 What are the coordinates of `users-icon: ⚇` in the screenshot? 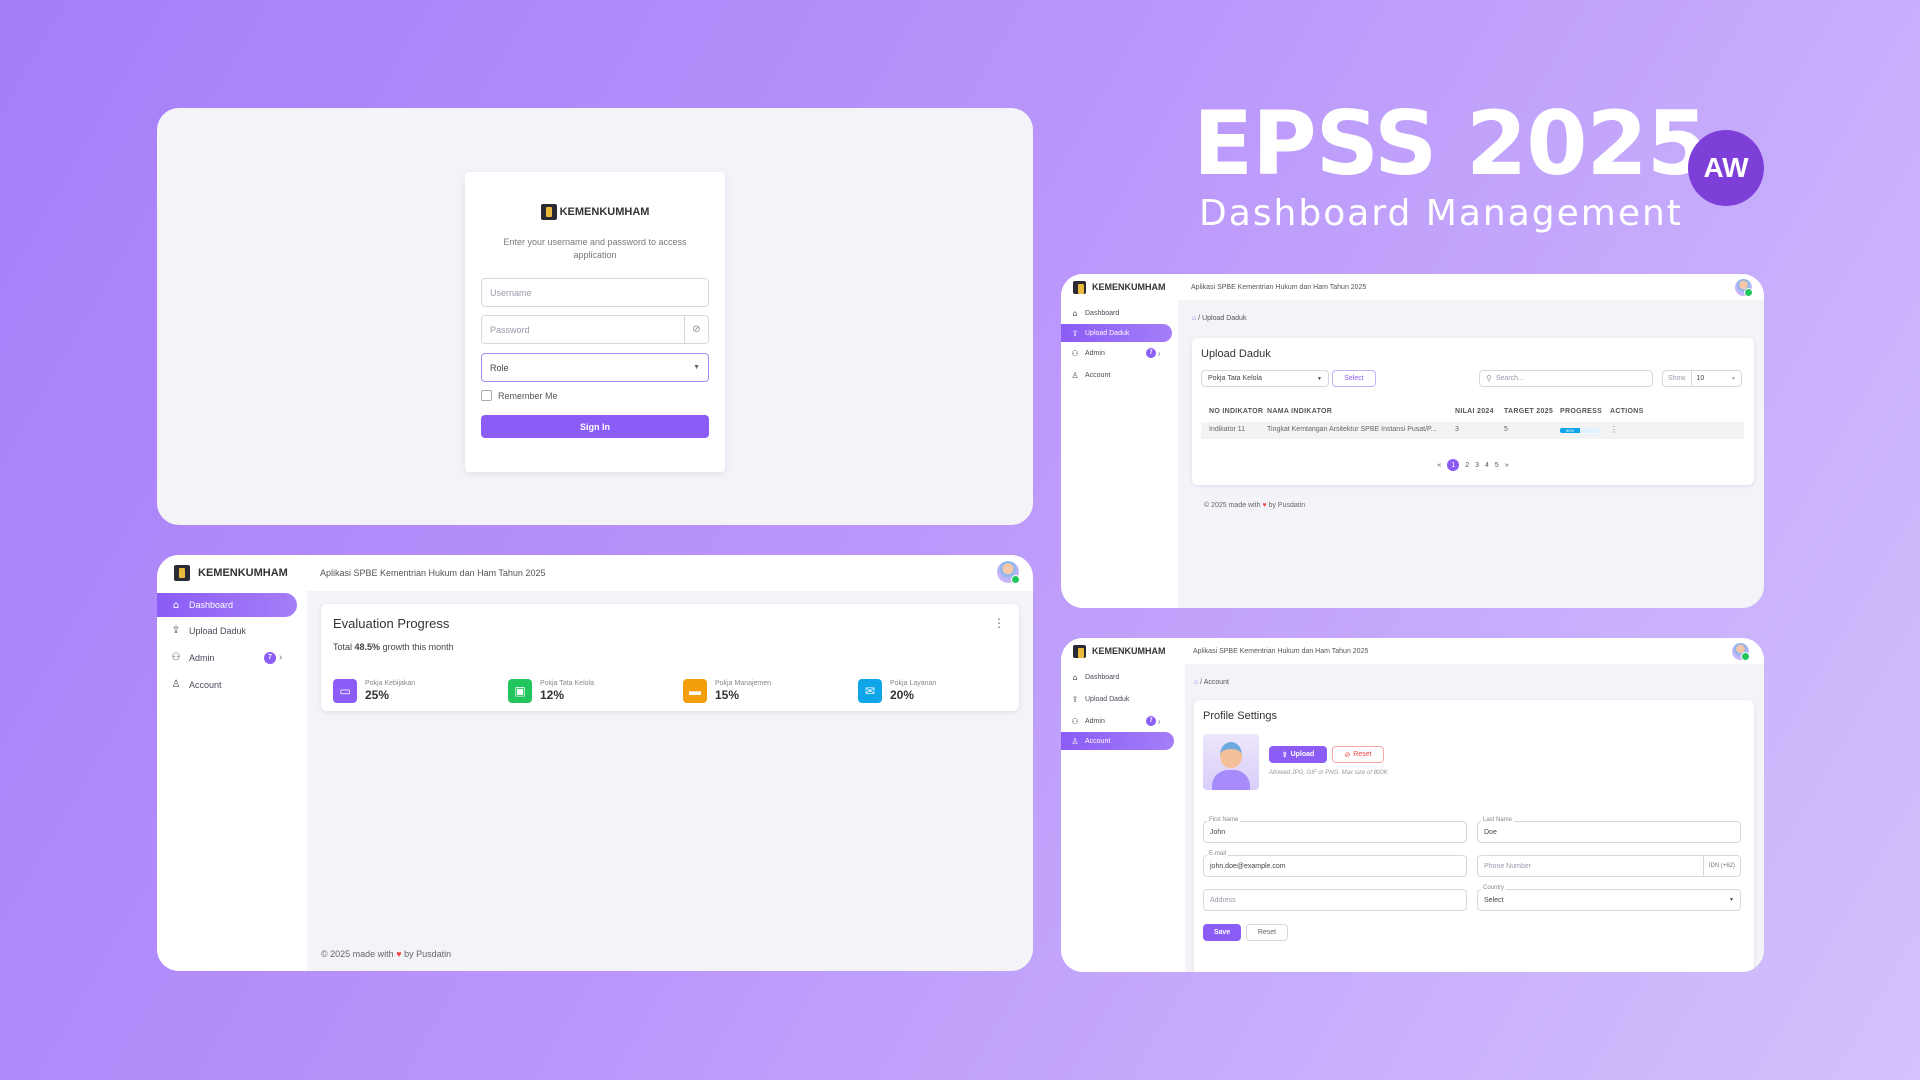 It's located at (1075, 721).